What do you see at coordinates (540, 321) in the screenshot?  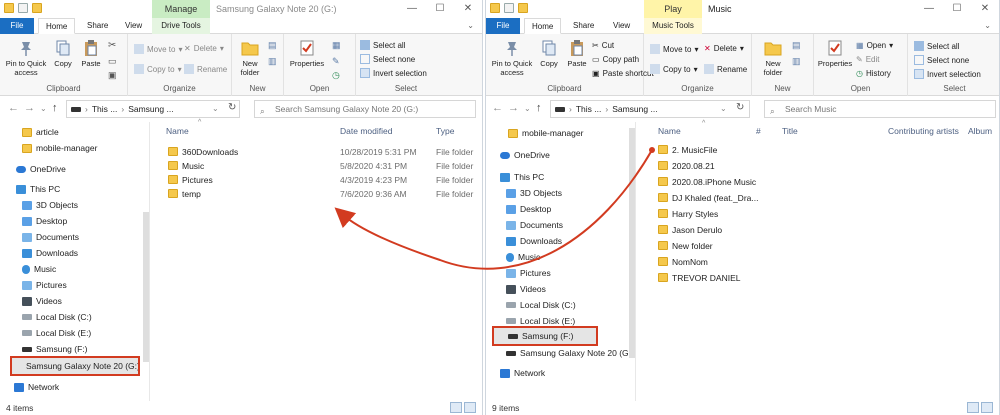 I see `nav-item-local-disk-e: Local Disk (E:)` at bounding box center [540, 321].